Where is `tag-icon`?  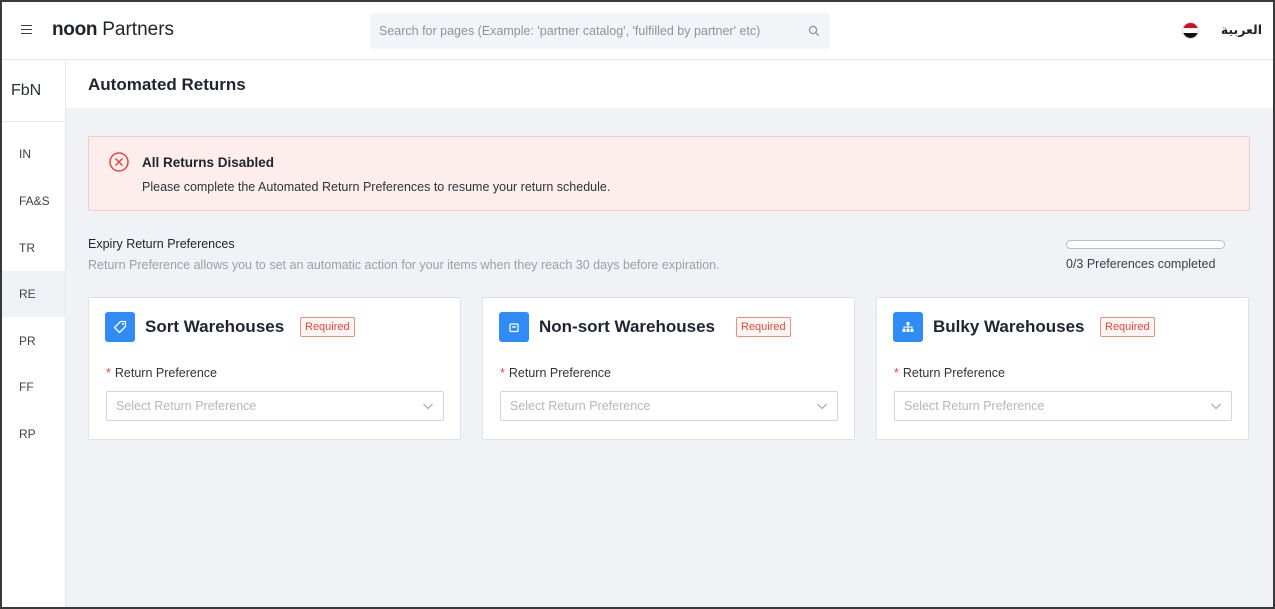
tag-icon is located at coordinates (120, 327).